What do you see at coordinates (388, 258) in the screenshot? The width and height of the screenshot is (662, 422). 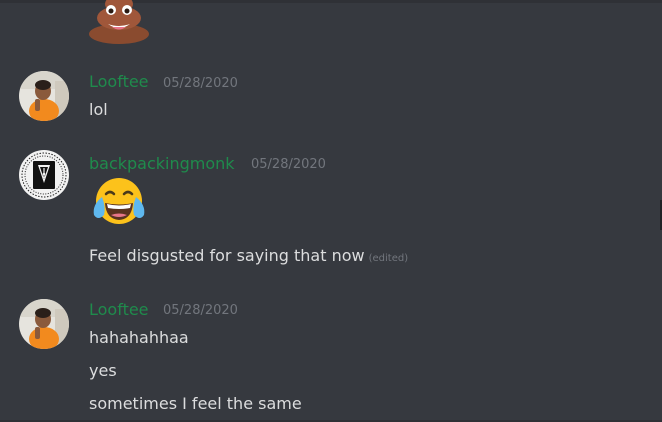 I see `edited-label: (edited)` at bounding box center [388, 258].